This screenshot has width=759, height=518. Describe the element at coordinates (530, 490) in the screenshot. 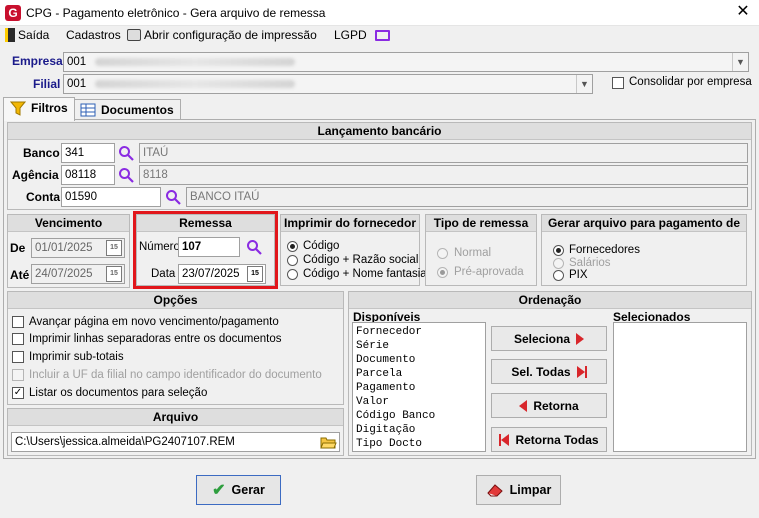

I see `limpar-label: Limpar` at that location.